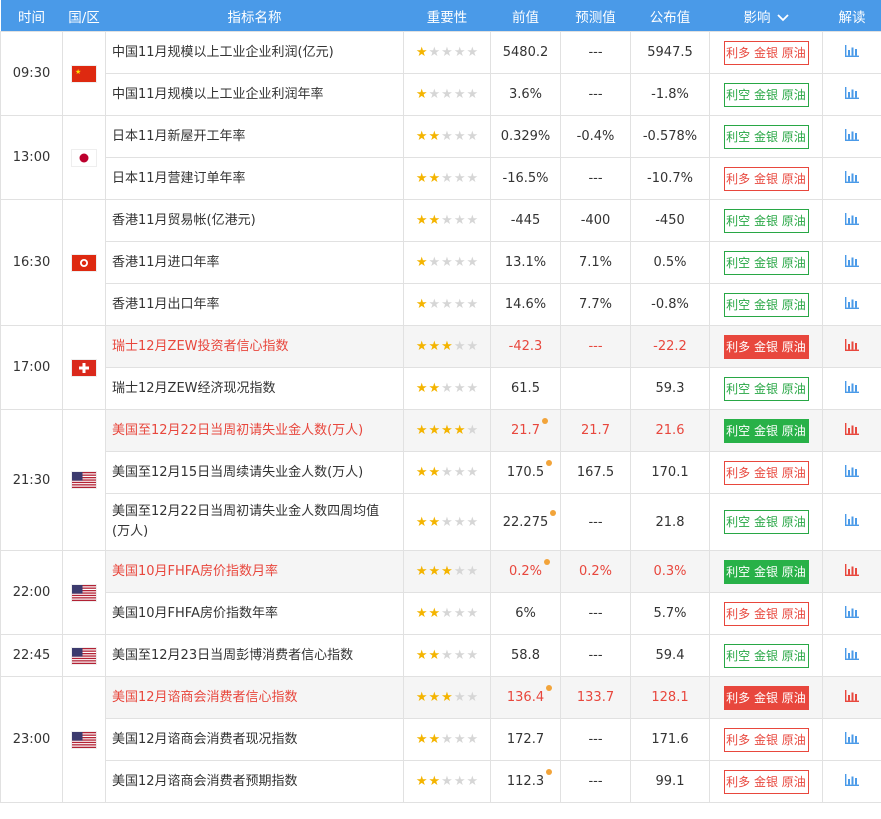  I want to click on header-importance: 重要性, so click(447, 16).